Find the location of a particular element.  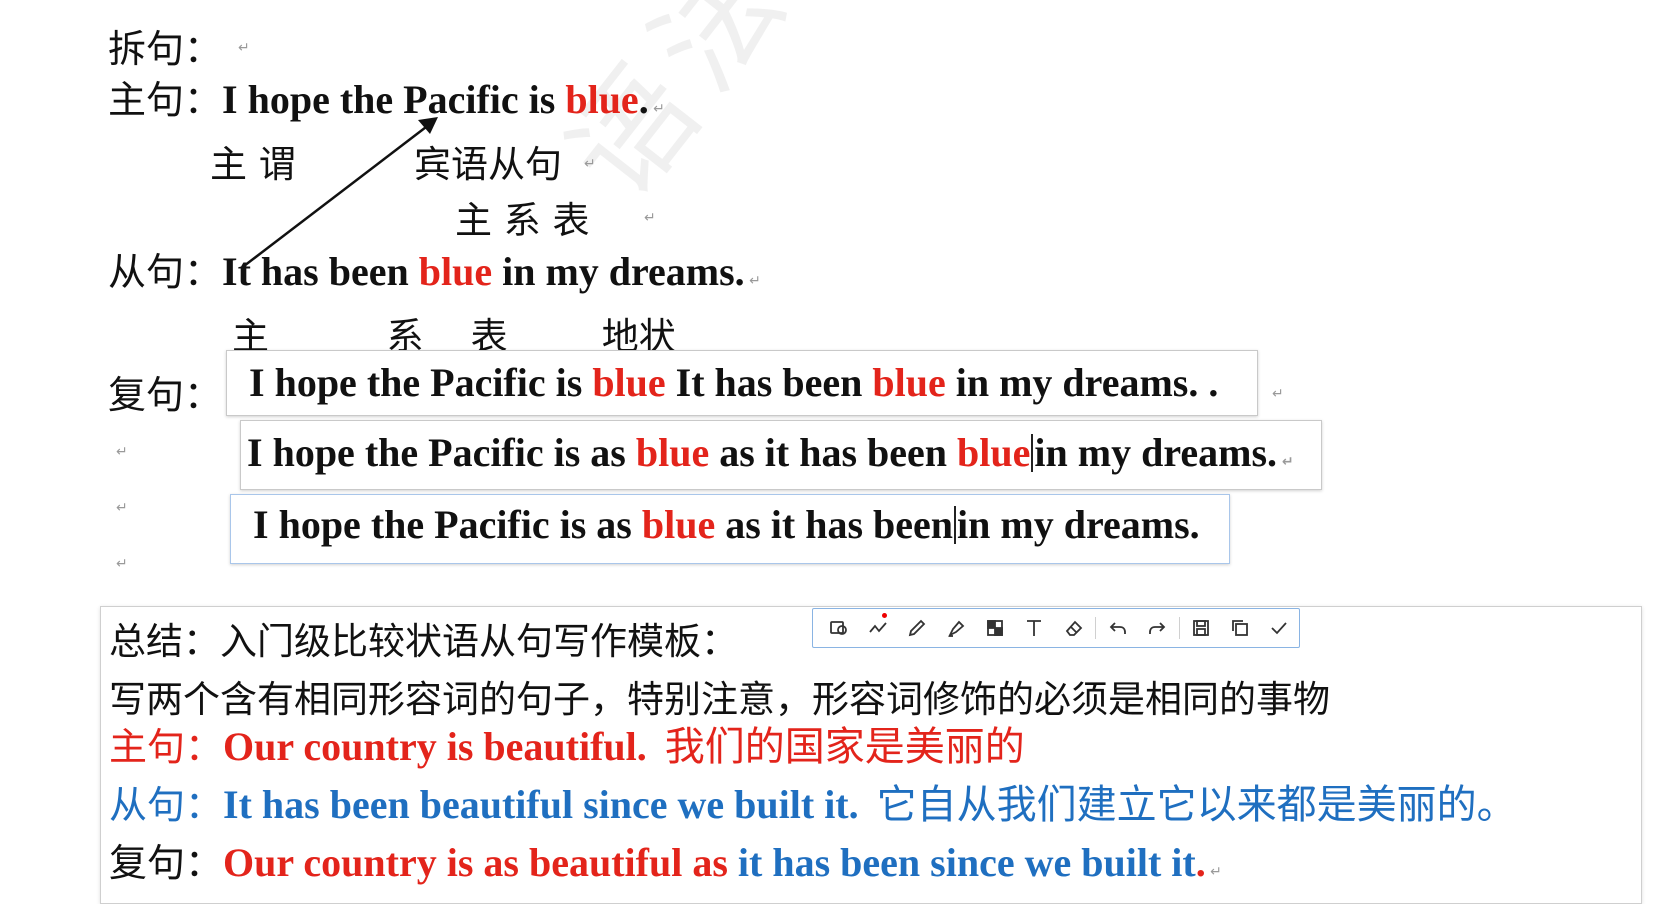

text-icon is located at coordinates (1034, 628).